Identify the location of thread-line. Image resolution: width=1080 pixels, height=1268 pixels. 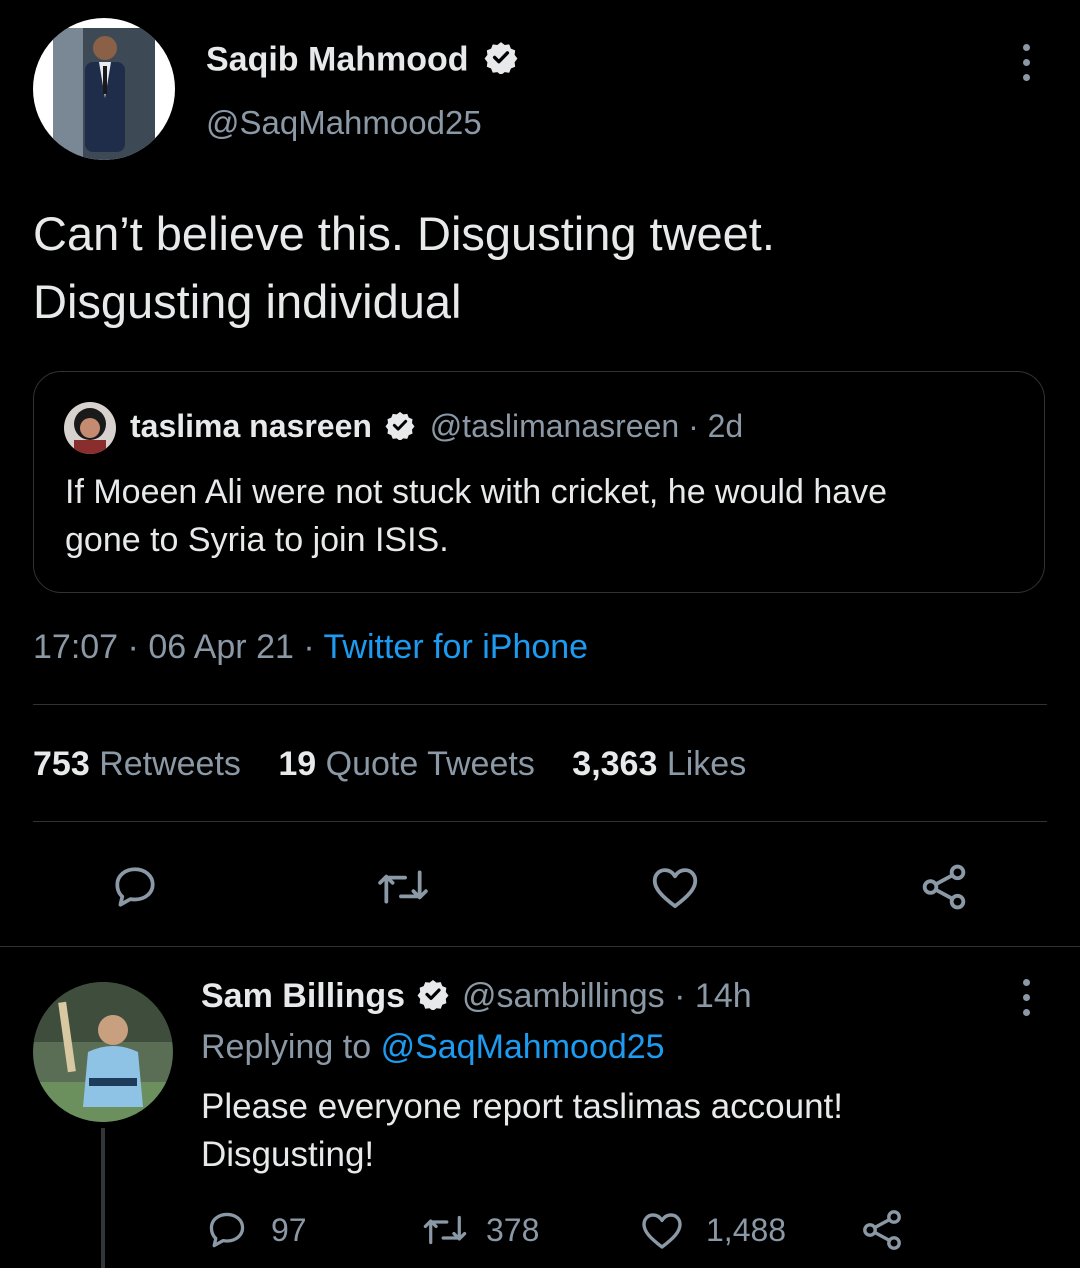
(103, 1198).